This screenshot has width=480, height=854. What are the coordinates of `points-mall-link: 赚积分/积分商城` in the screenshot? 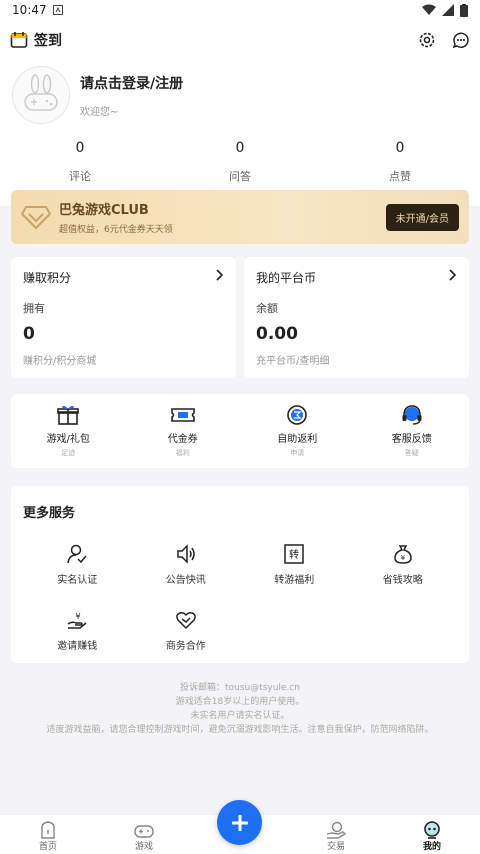 It's located at (123, 359).